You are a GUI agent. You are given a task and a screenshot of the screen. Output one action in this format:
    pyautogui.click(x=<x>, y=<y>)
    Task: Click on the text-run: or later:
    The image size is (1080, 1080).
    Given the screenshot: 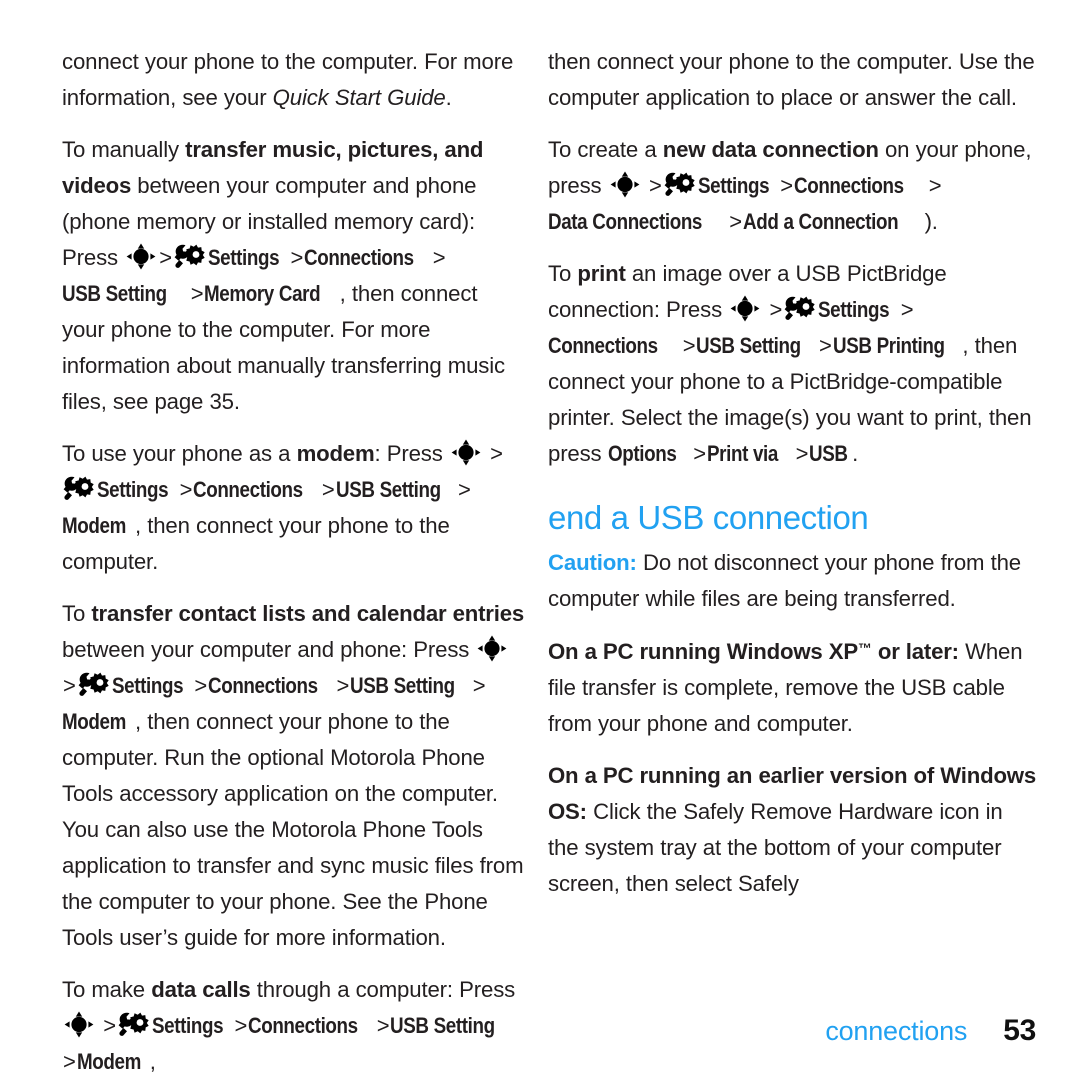 What is the action you would take?
    pyautogui.click(x=915, y=652)
    